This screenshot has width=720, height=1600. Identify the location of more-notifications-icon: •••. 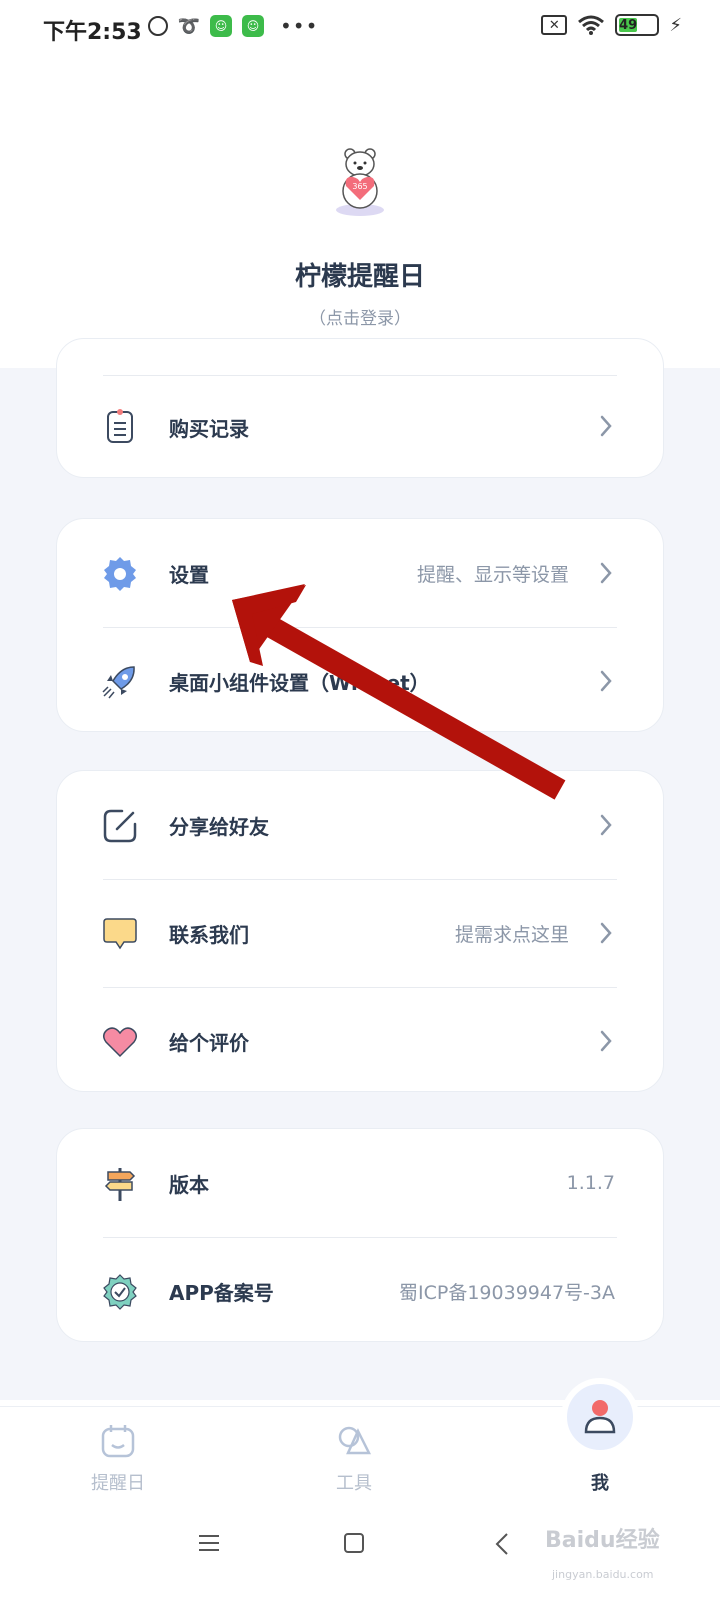
(299, 26).